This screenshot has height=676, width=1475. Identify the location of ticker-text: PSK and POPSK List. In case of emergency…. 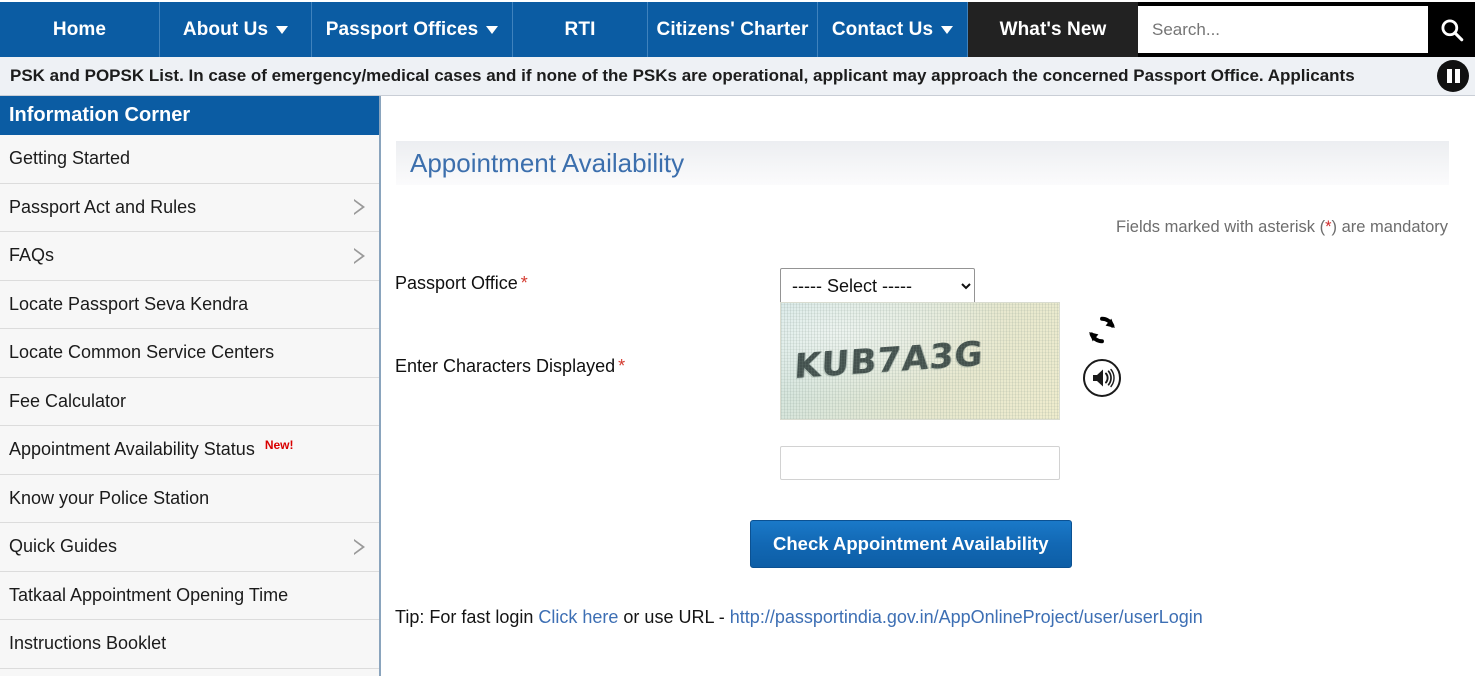
(682, 75).